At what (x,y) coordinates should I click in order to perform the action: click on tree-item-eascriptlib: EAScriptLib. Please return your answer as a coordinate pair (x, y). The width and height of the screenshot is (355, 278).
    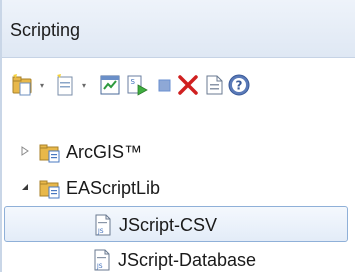
    Looking at the image, I should click on (178, 188).